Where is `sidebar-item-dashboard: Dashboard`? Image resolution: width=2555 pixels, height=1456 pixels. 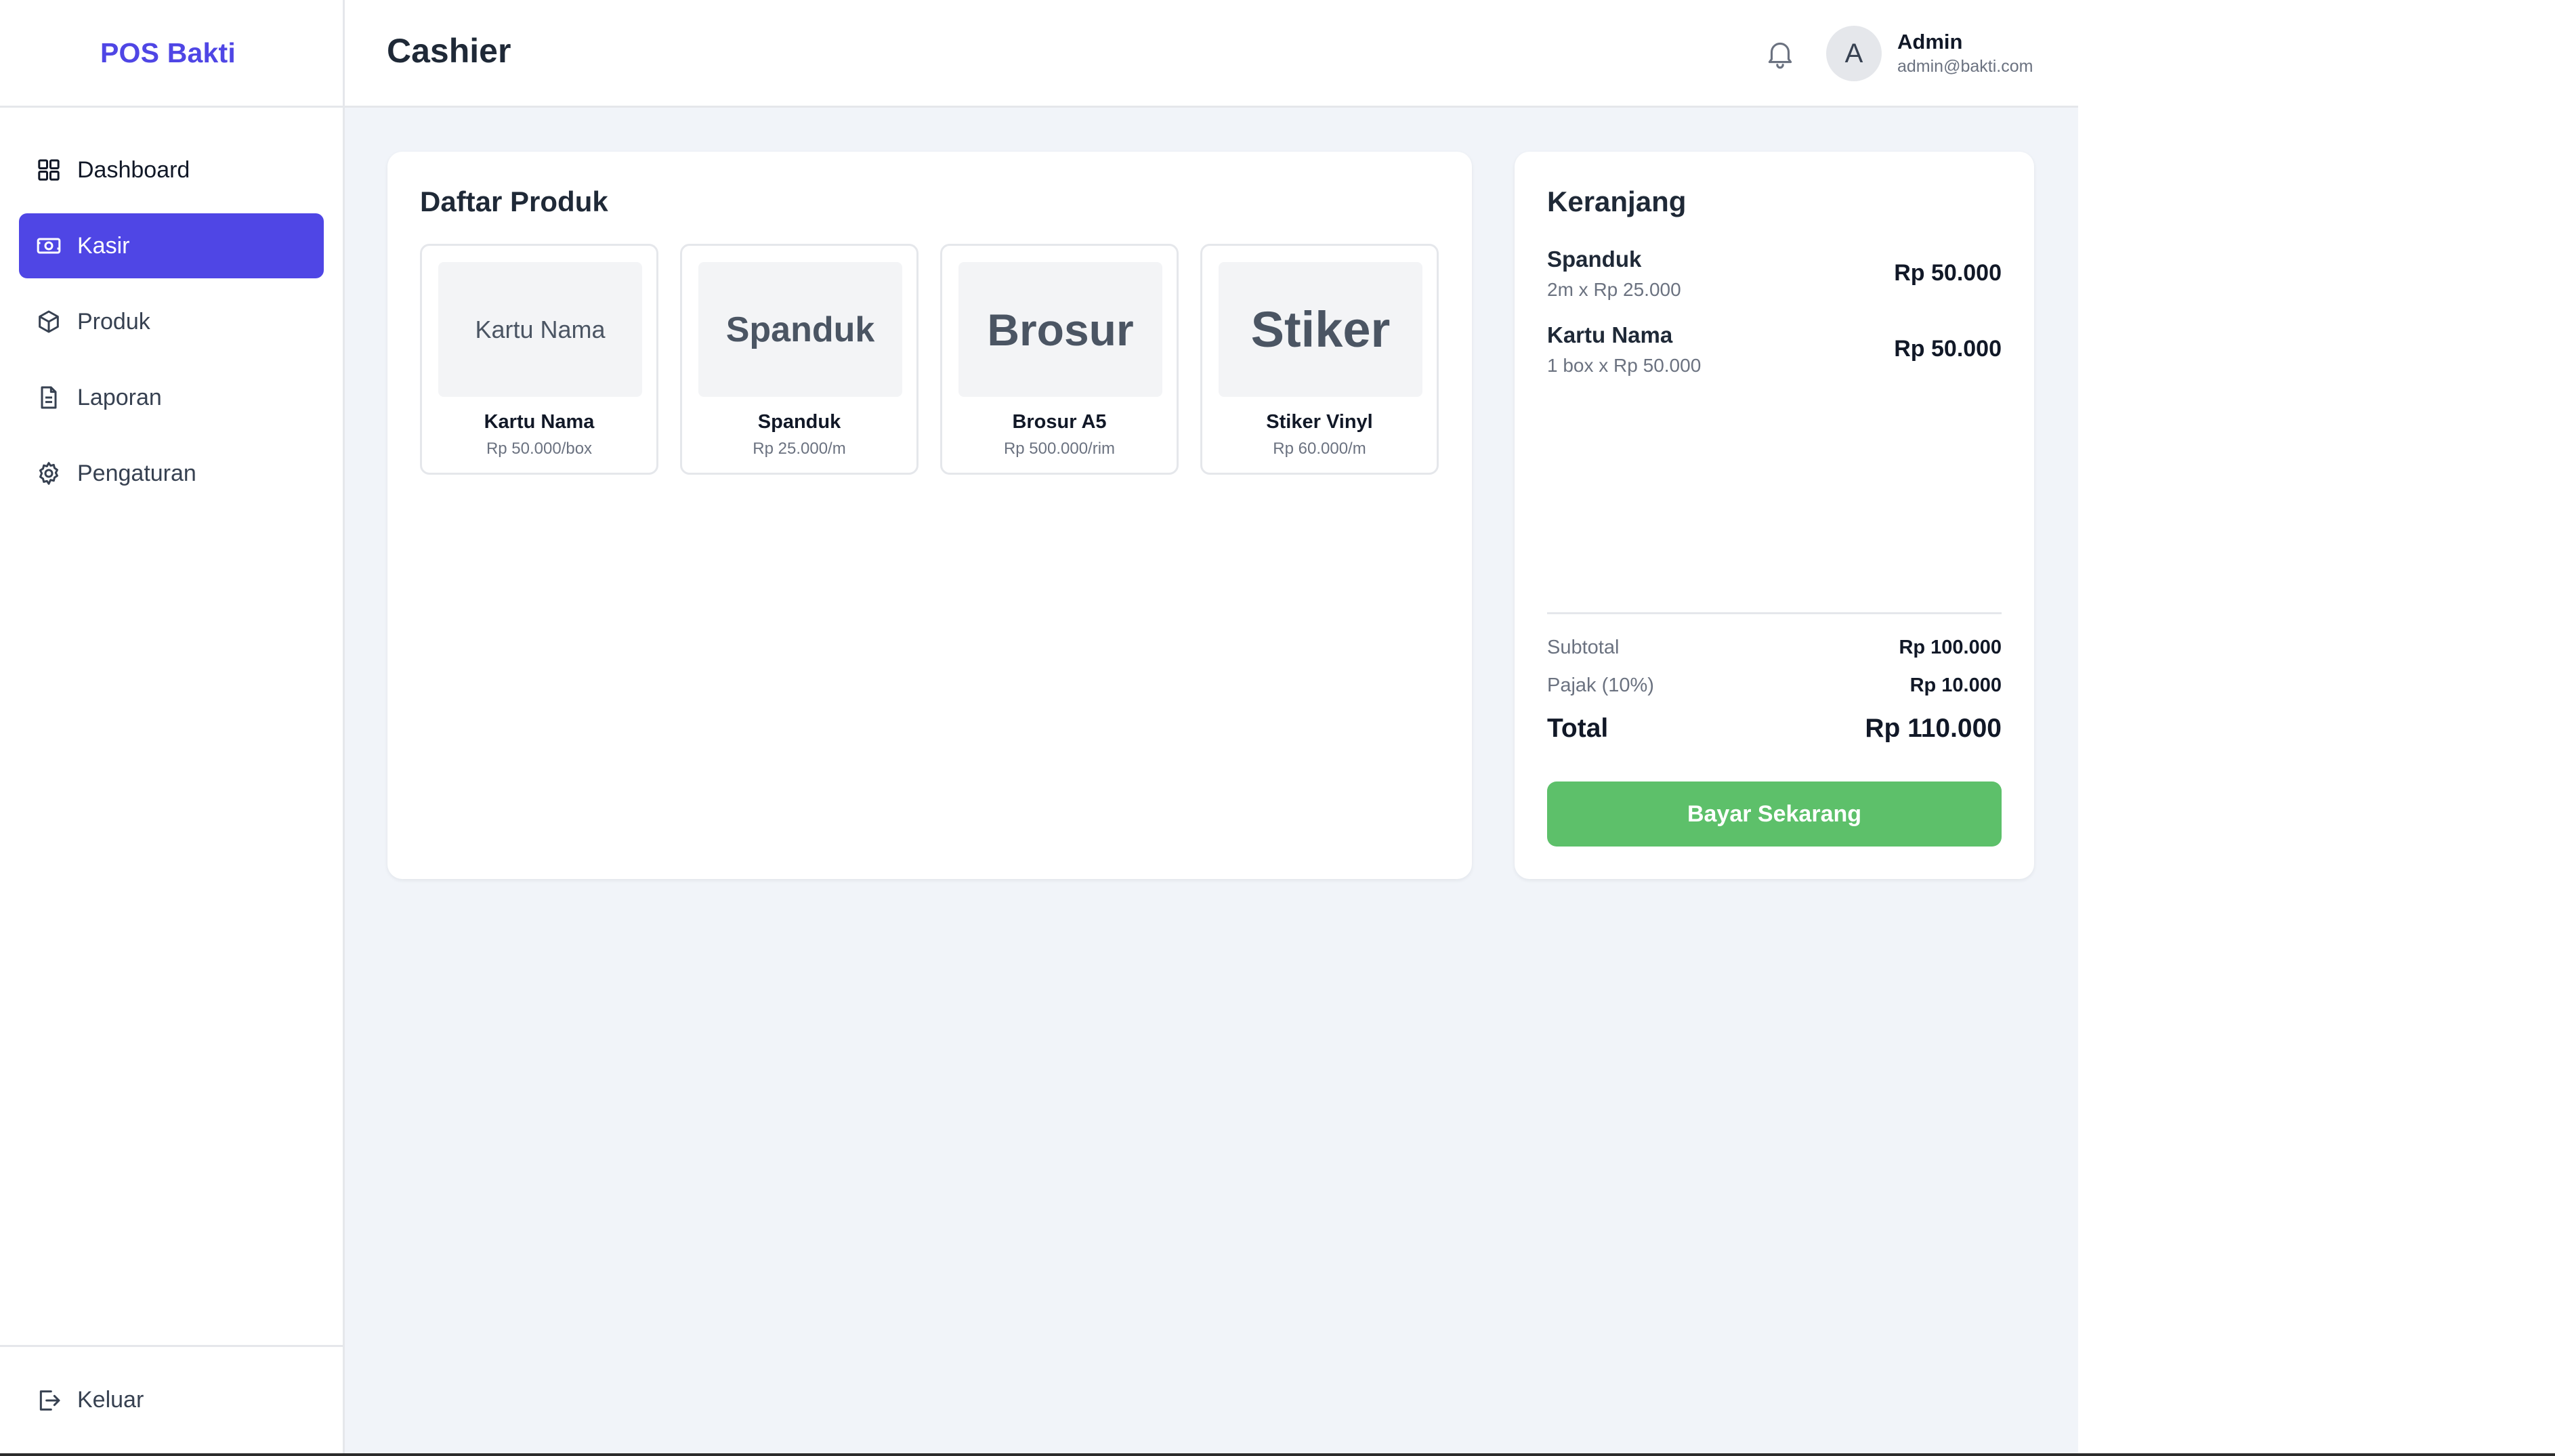 sidebar-item-dashboard: Dashboard is located at coordinates (171, 169).